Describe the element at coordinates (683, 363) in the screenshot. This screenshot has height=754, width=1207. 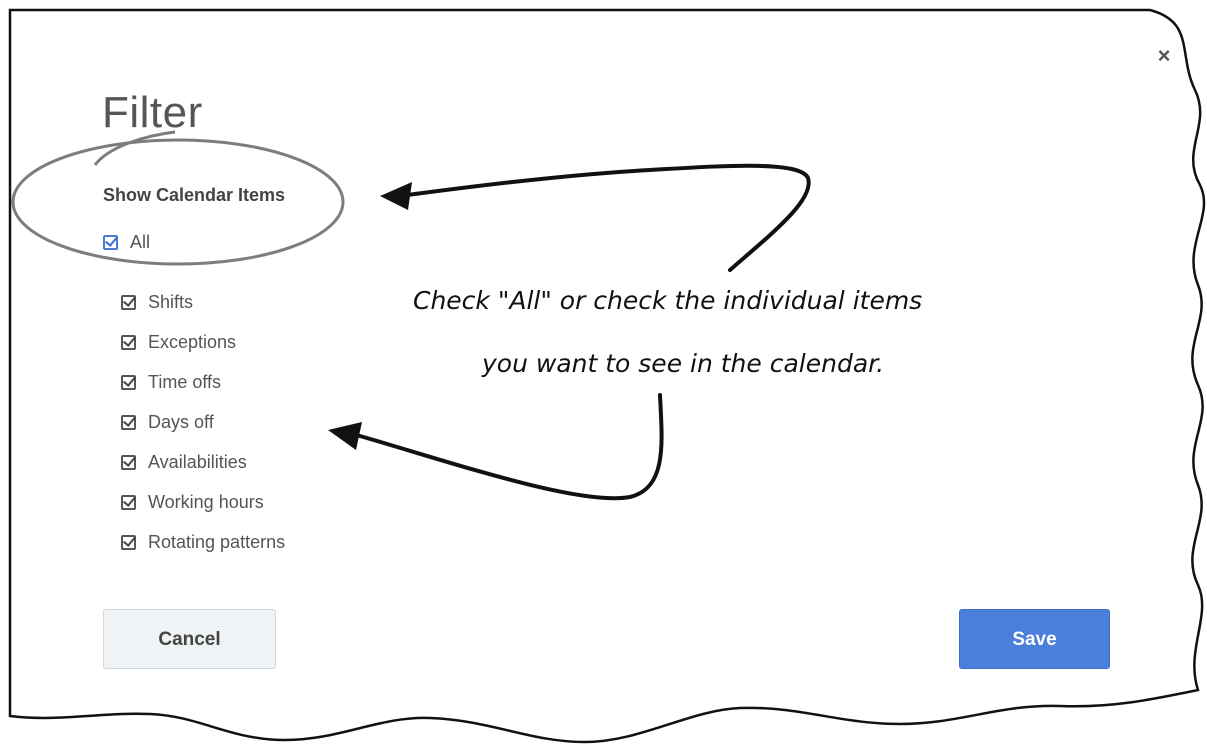
I see `annotation-text-line2: you want to see in the calendar.` at that location.